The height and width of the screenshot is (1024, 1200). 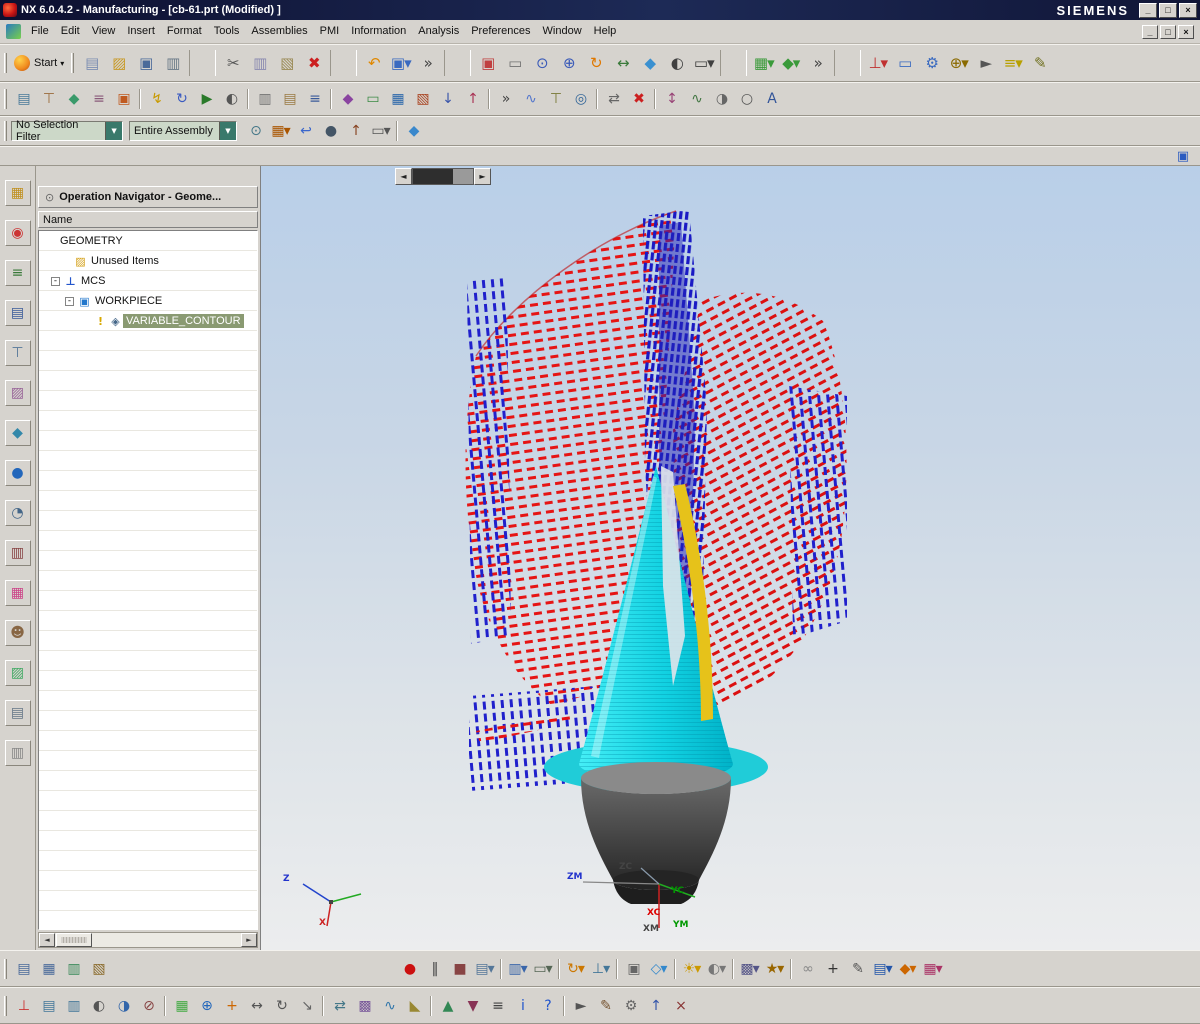 I want to click on dynamic-rotate-icon: ↻▾, so click(x=575, y=968).